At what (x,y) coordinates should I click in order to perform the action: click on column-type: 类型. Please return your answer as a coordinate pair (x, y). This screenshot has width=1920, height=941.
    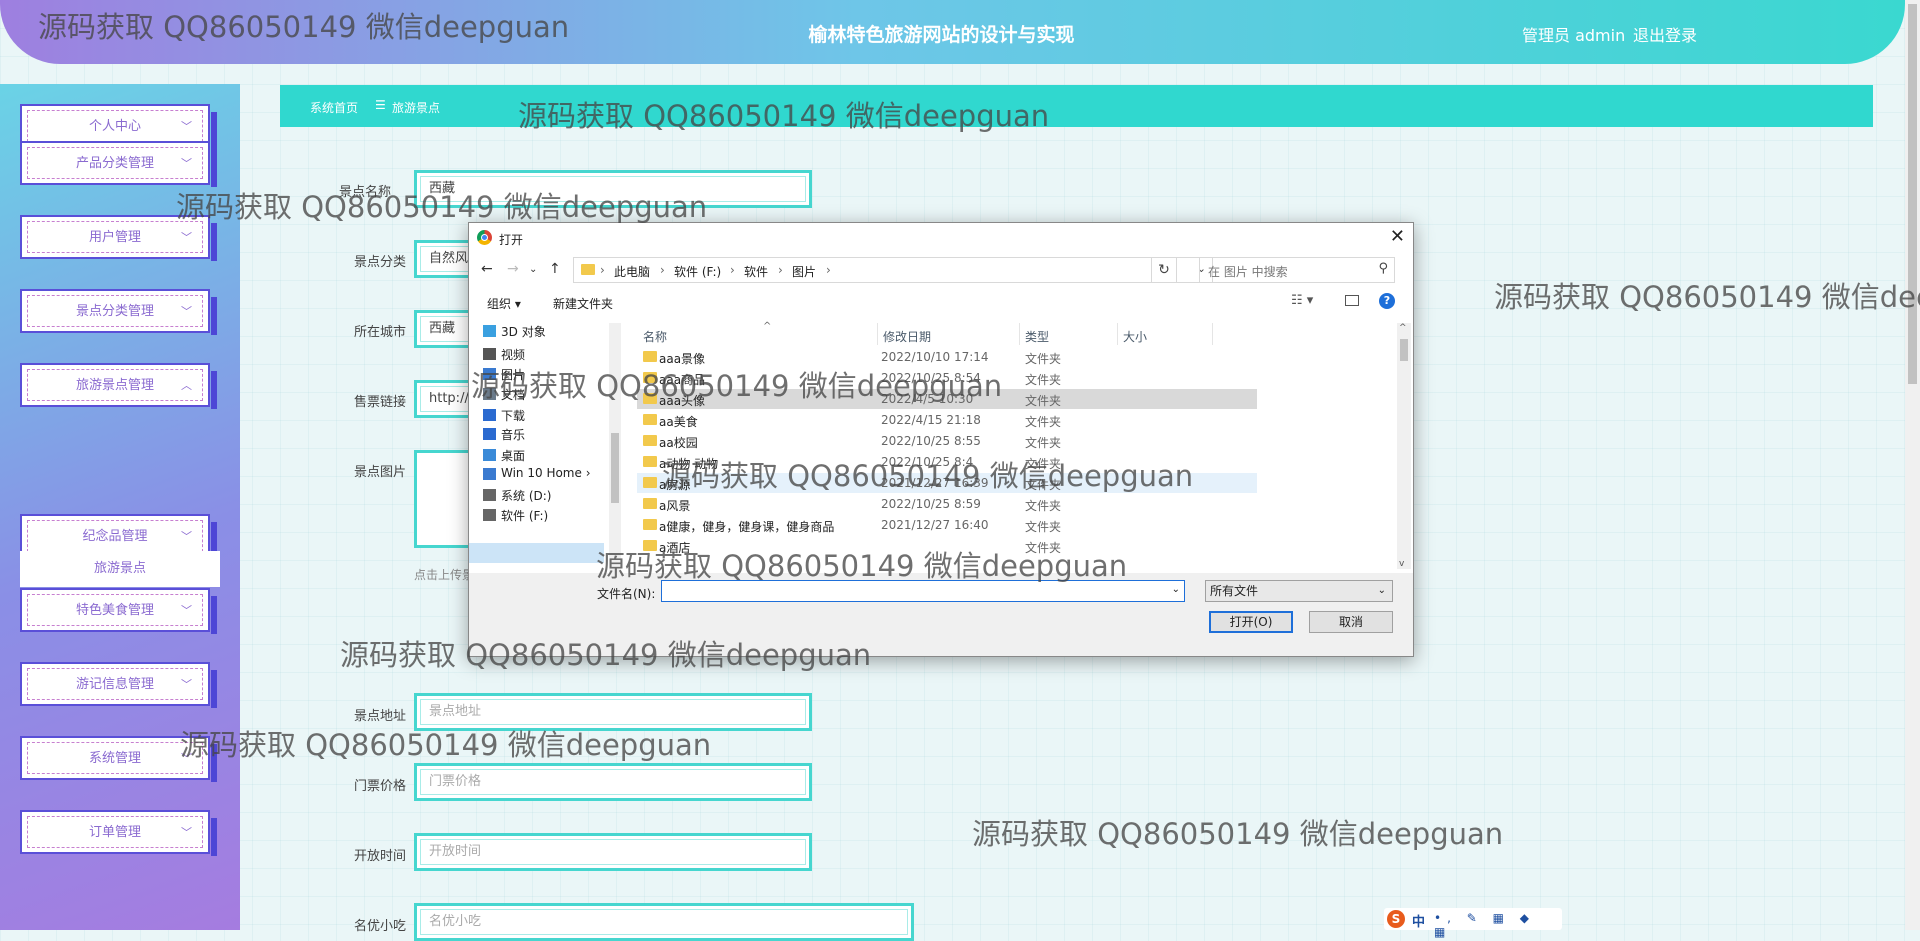
    Looking at the image, I should click on (1037, 336).